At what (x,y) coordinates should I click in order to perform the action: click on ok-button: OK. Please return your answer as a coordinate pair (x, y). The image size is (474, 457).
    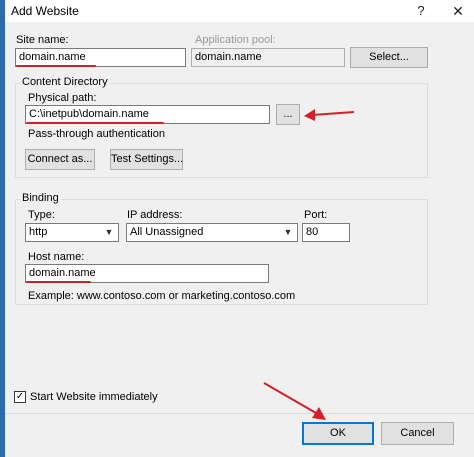
    Looking at the image, I should click on (338, 433).